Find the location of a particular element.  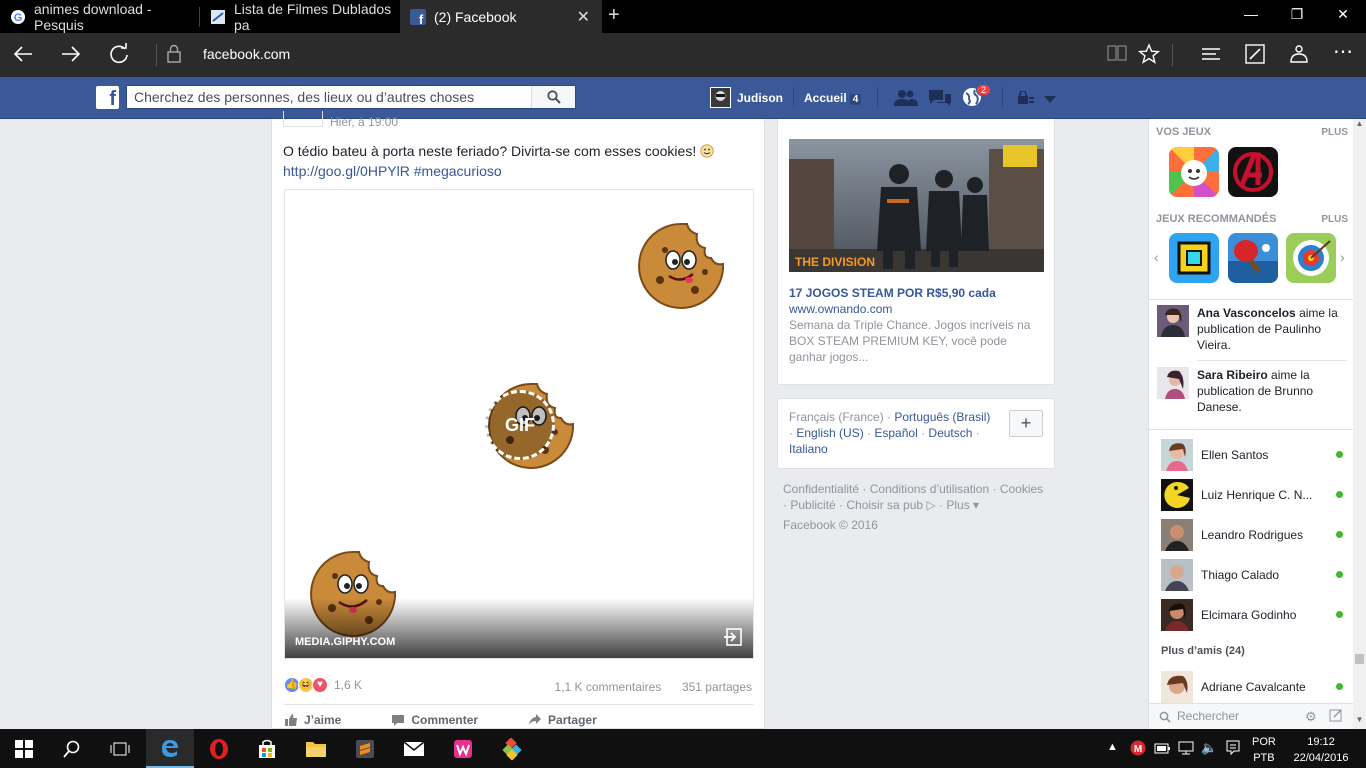

footer-link: Choisir sa pub is located at coordinates (884, 505).